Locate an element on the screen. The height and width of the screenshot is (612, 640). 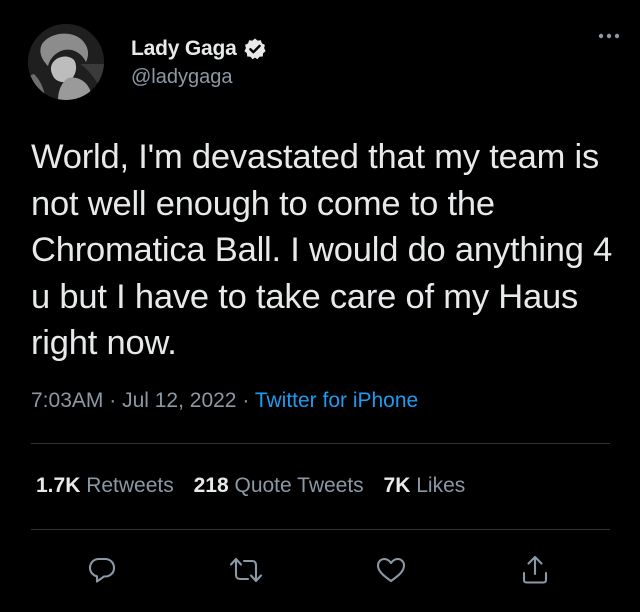
author-name-row: Lady Gaga is located at coordinates (199, 49).